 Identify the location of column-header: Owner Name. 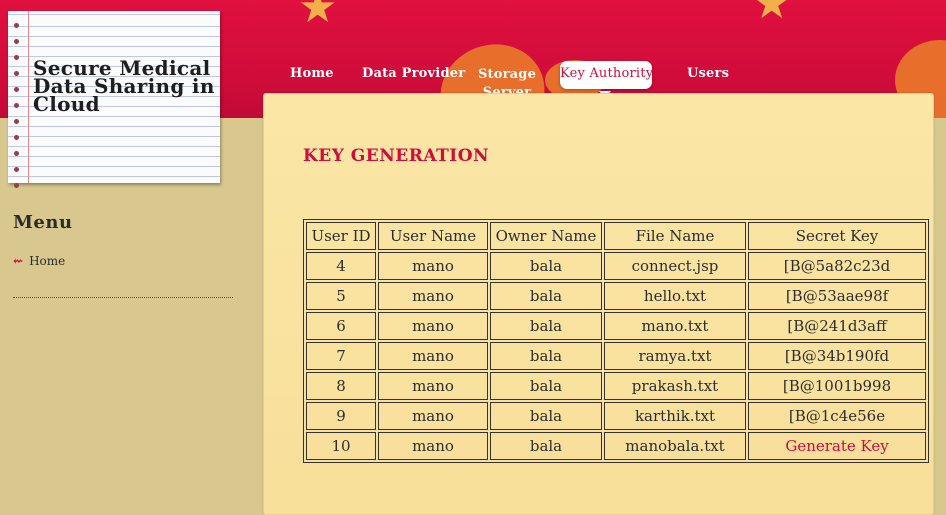
(546, 236).